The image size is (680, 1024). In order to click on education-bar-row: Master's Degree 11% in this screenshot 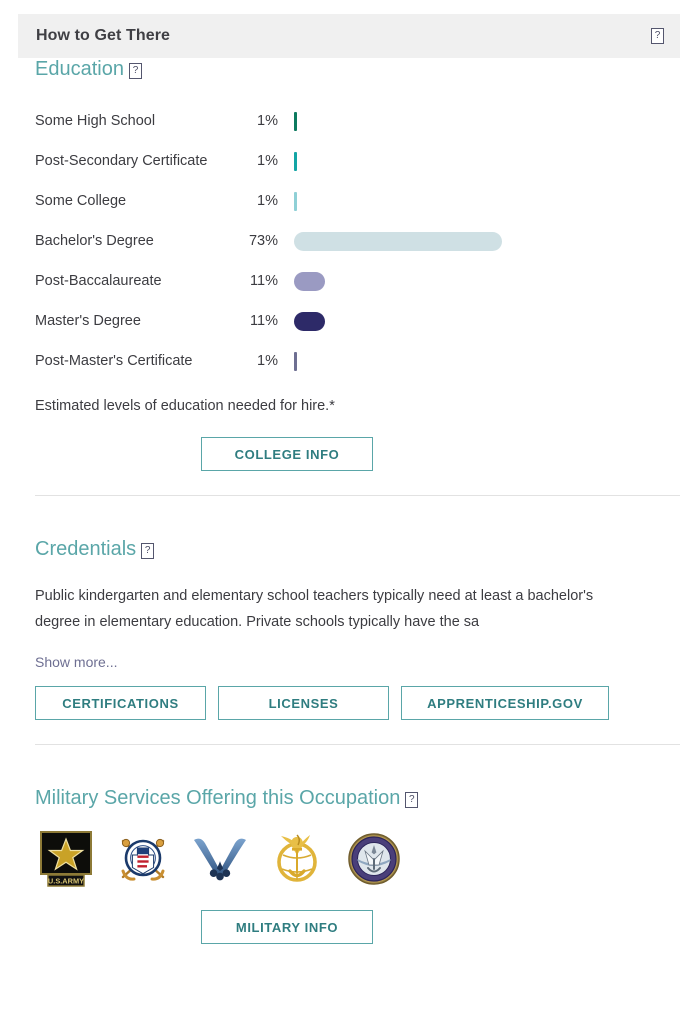, I will do `click(357, 321)`.